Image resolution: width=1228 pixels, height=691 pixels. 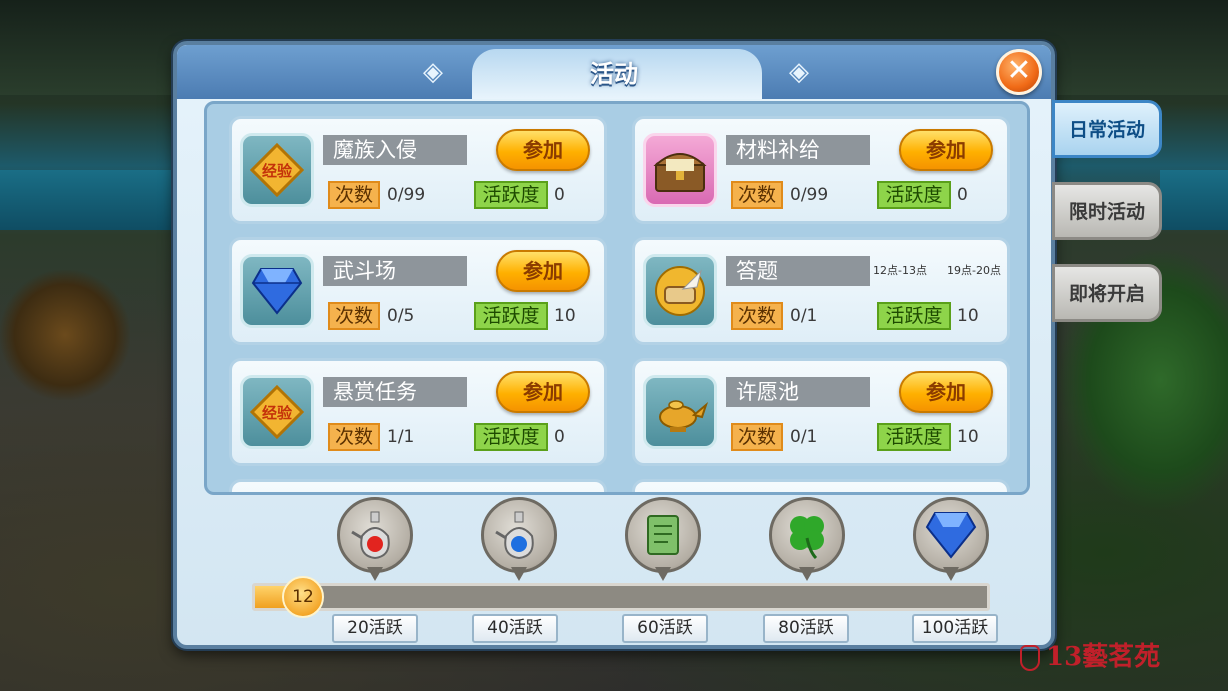 What do you see at coordinates (515, 628) in the screenshot?
I see `milestone-label: 40活跃` at bounding box center [515, 628].